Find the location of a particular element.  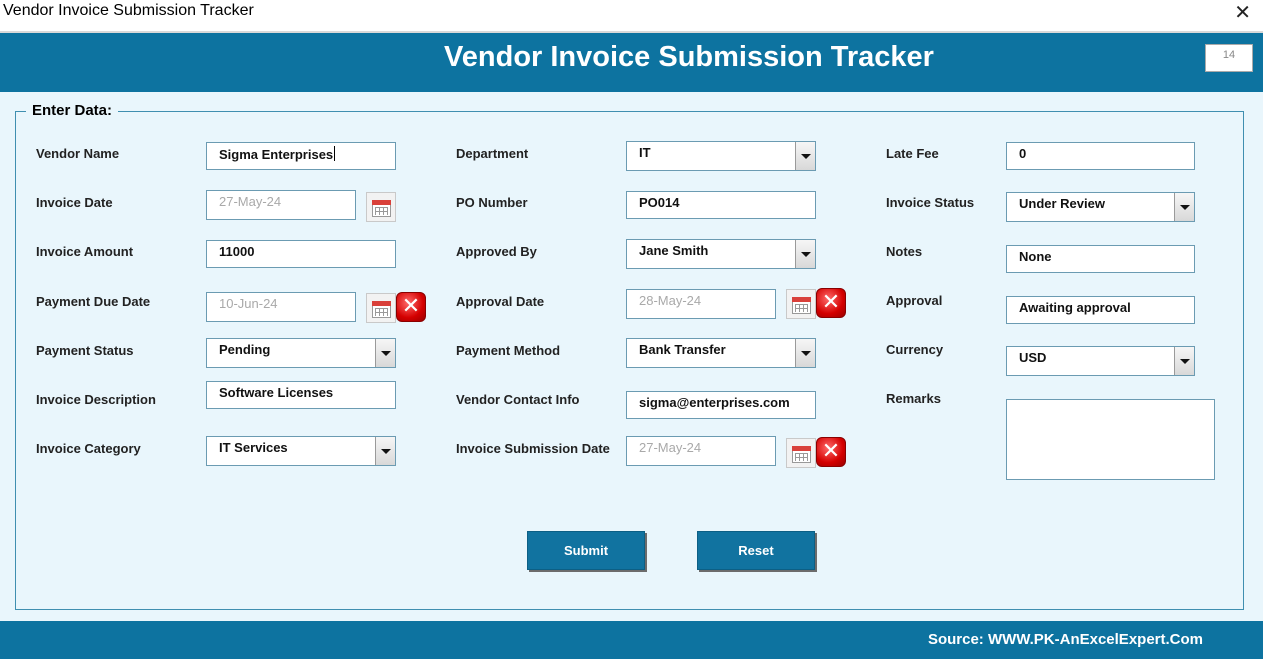

invoice-amount-input: 11000 is located at coordinates (301, 254).